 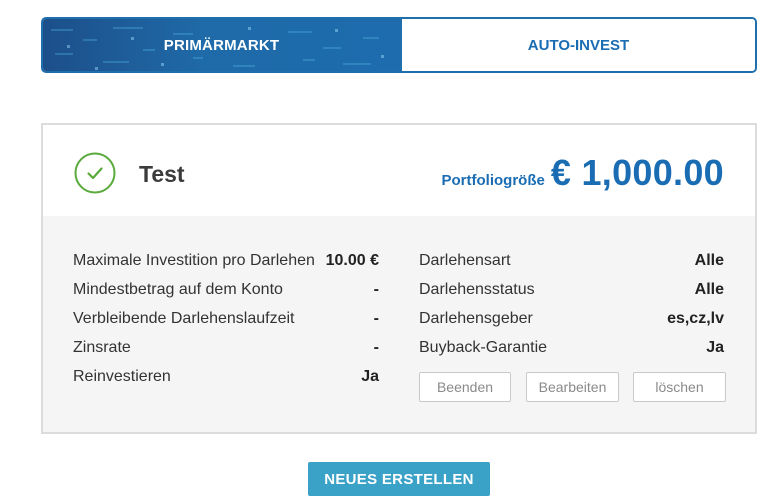 I want to click on detail-value: es,cz,lv, so click(x=695, y=318).